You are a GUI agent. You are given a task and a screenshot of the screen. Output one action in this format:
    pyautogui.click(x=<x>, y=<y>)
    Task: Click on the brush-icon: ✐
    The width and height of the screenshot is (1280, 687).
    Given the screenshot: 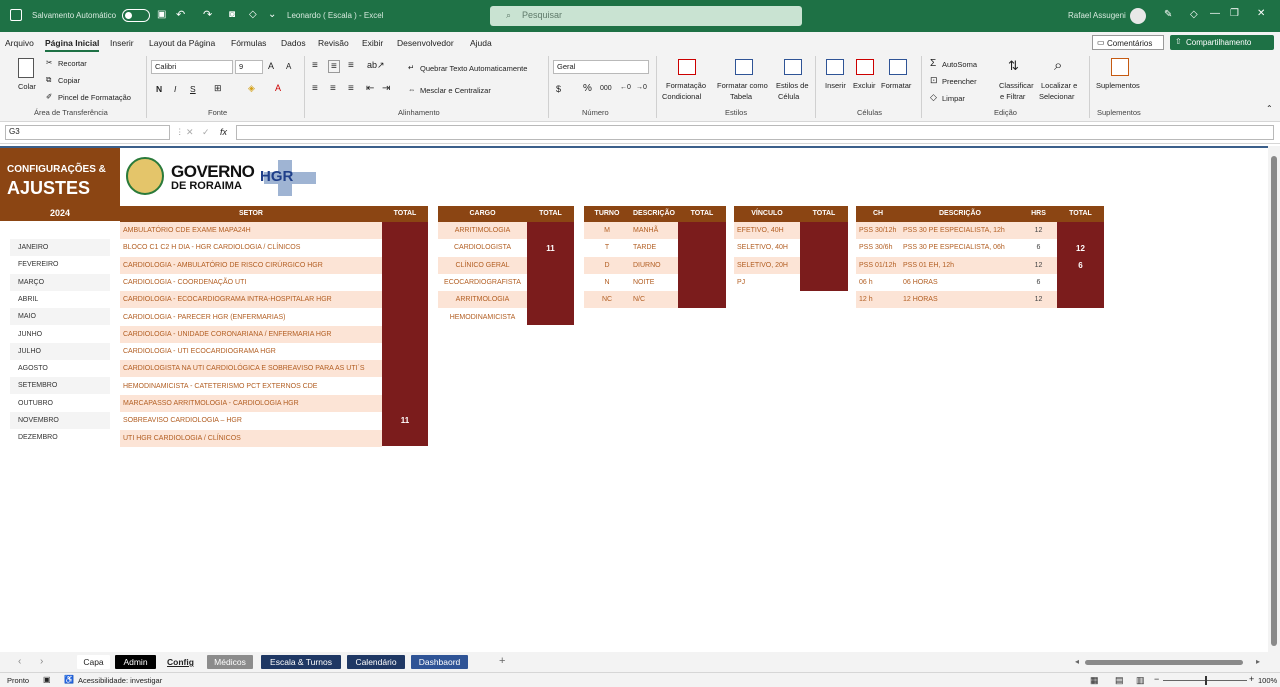 What is the action you would take?
    pyautogui.click(x=49, y=96)
    